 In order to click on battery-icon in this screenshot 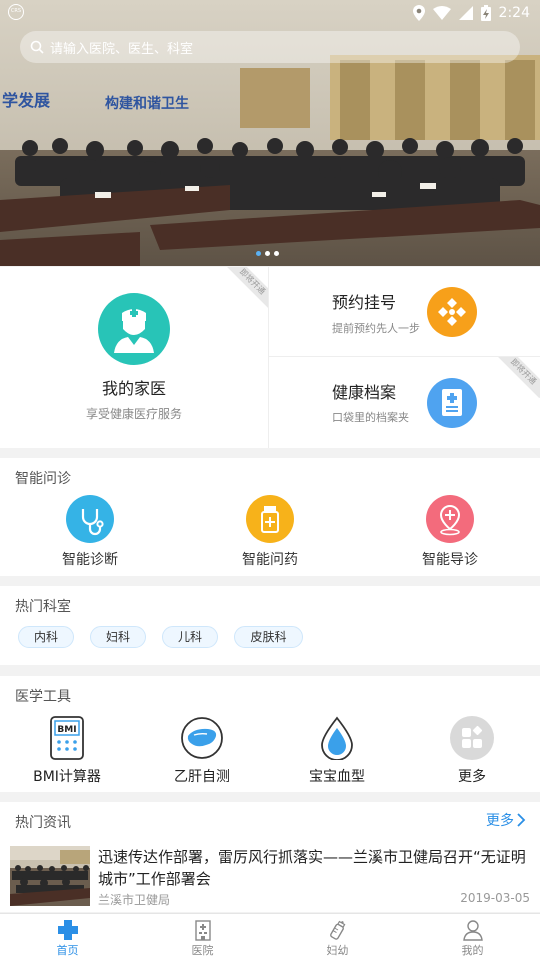, I will do `click(485, 13)`.